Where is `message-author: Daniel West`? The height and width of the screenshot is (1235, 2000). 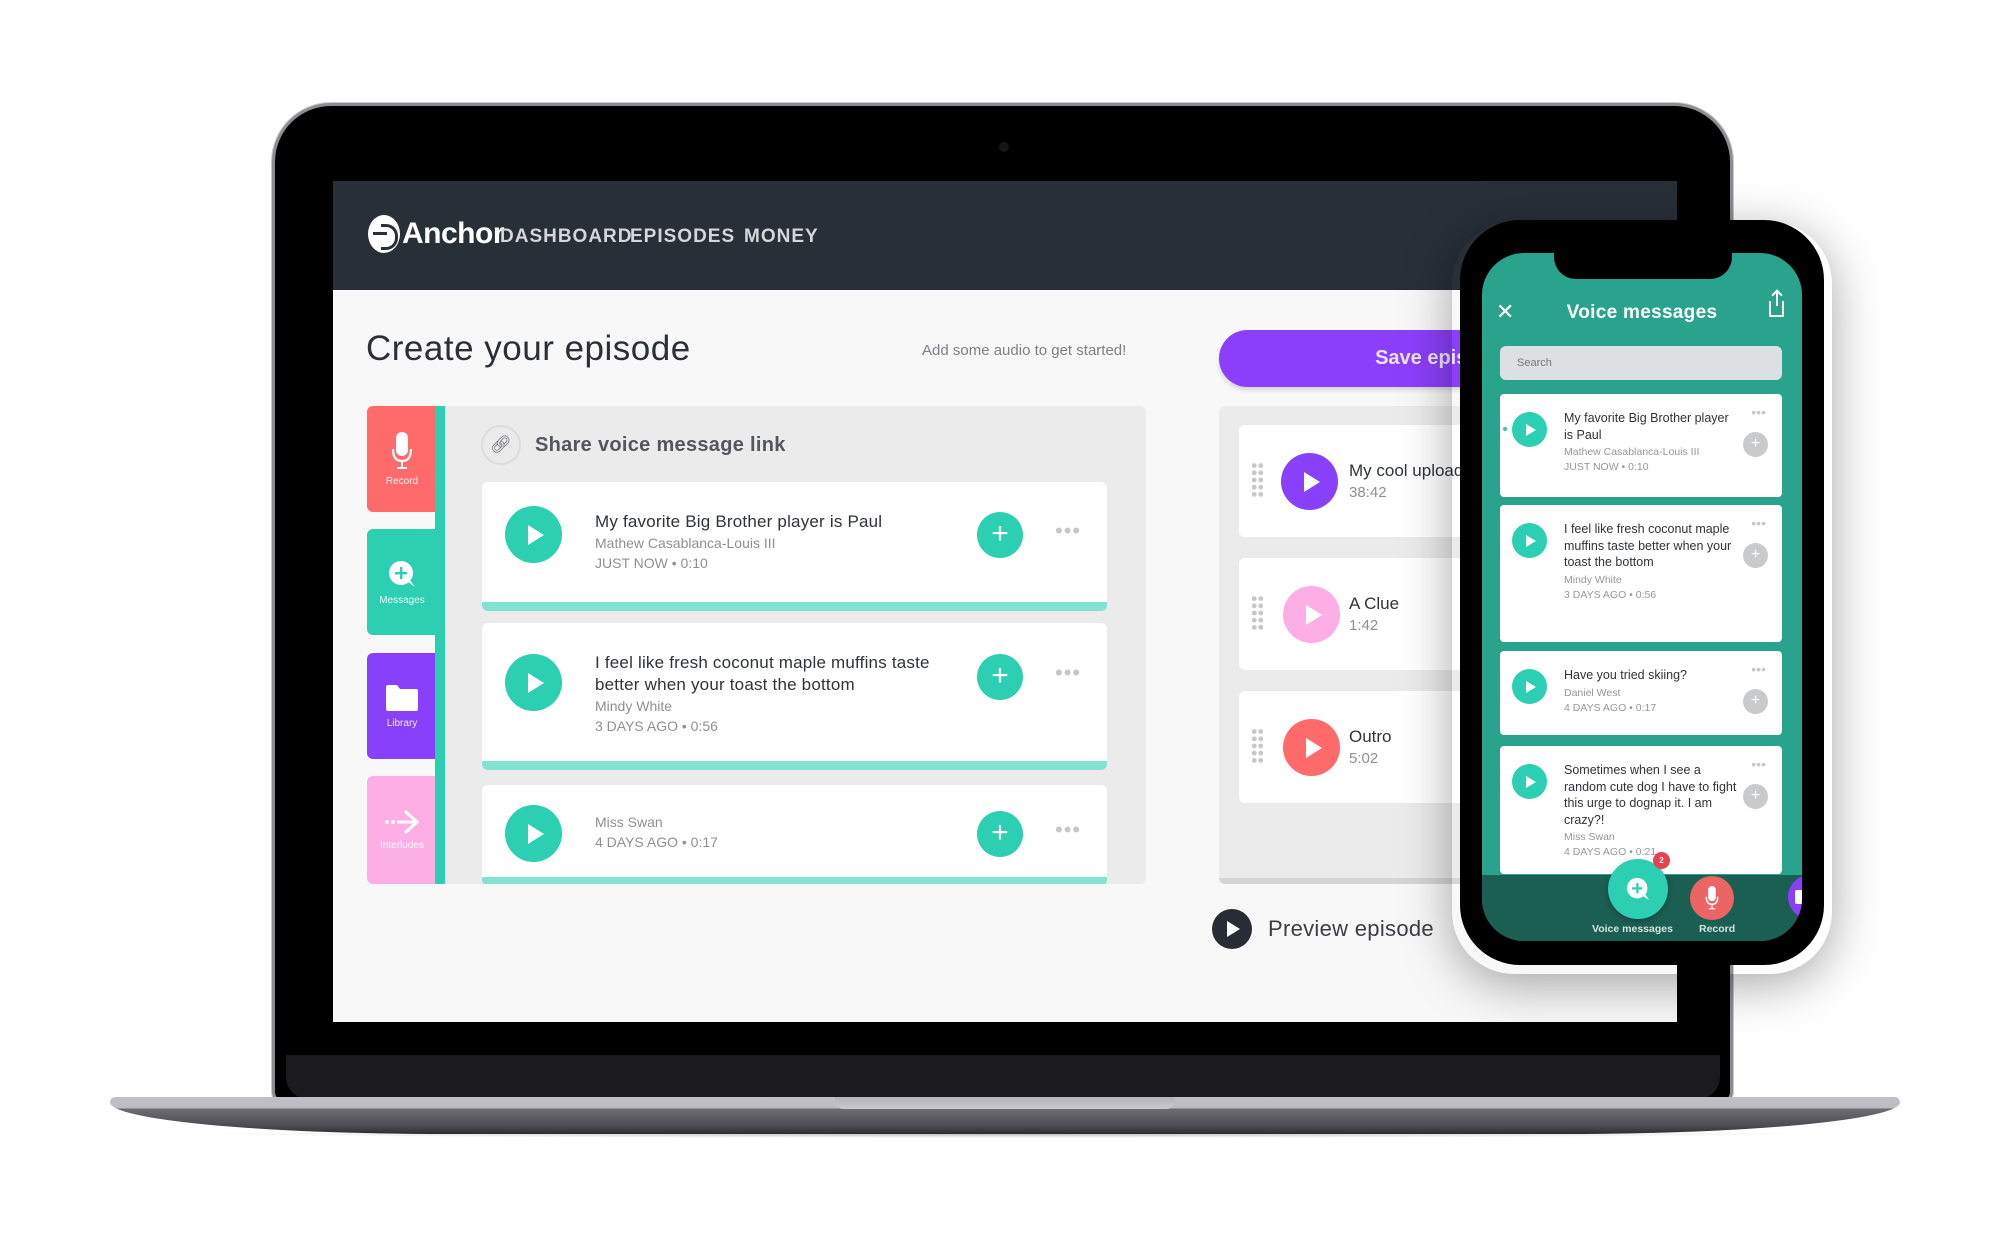
message-author: Daniel West is located at coordinates (1592, 692).